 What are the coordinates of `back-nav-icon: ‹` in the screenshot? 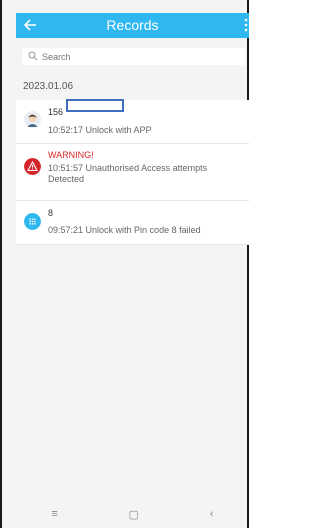 It's located at (212, 514).